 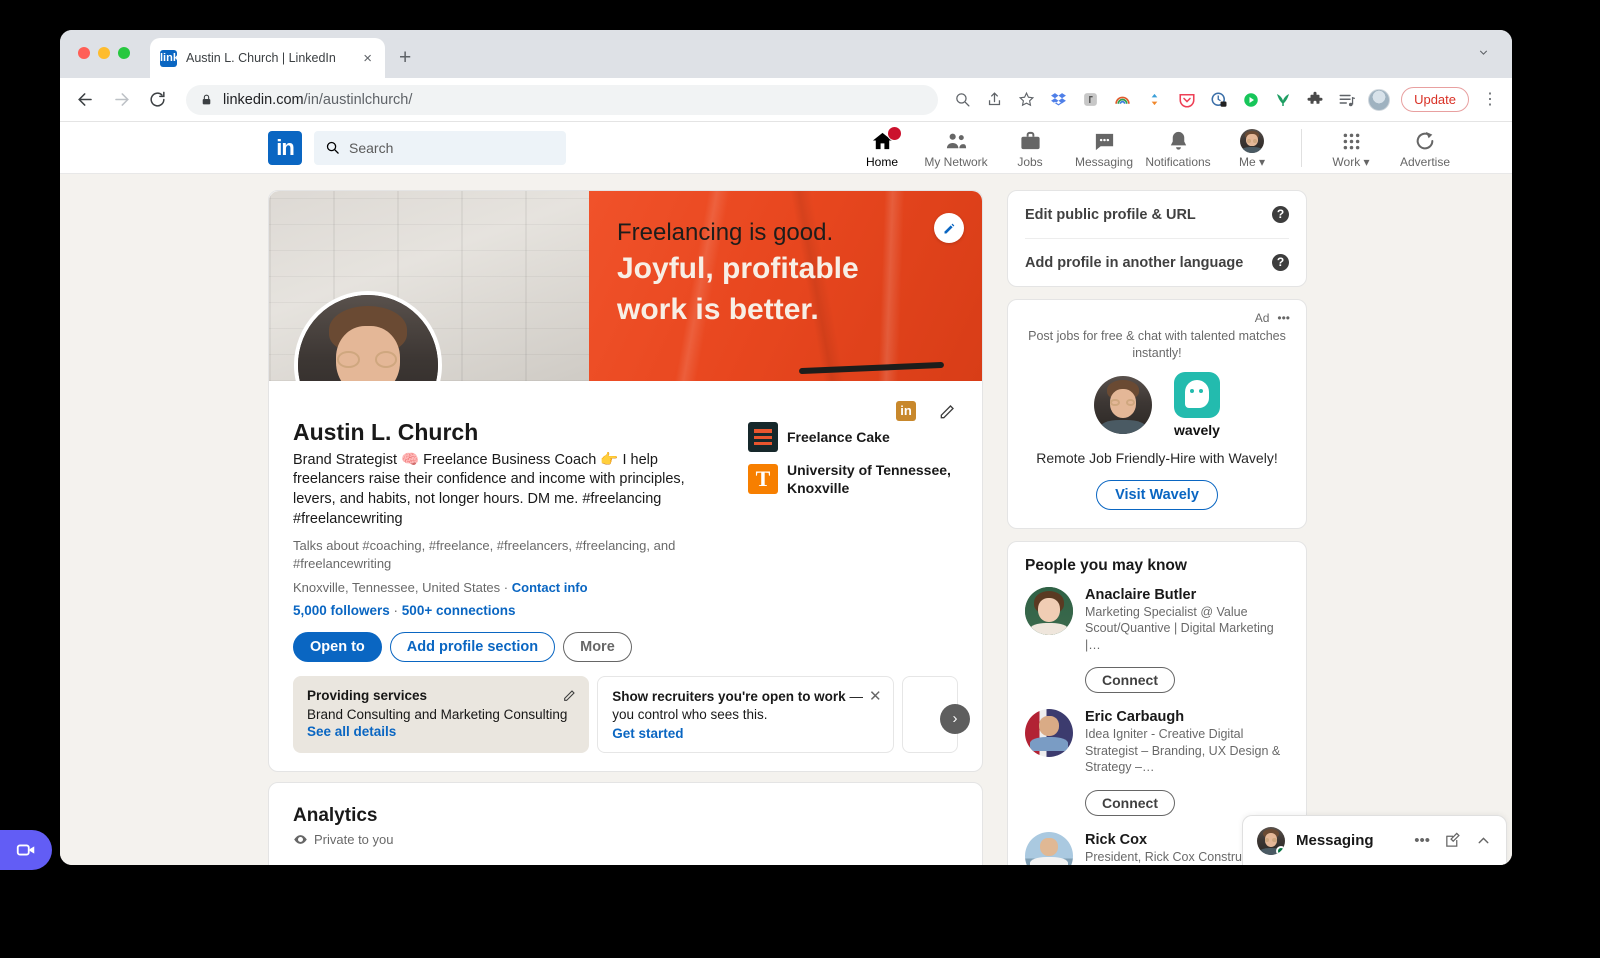 I want to click on eye-icon, so click(x=300, y=839).